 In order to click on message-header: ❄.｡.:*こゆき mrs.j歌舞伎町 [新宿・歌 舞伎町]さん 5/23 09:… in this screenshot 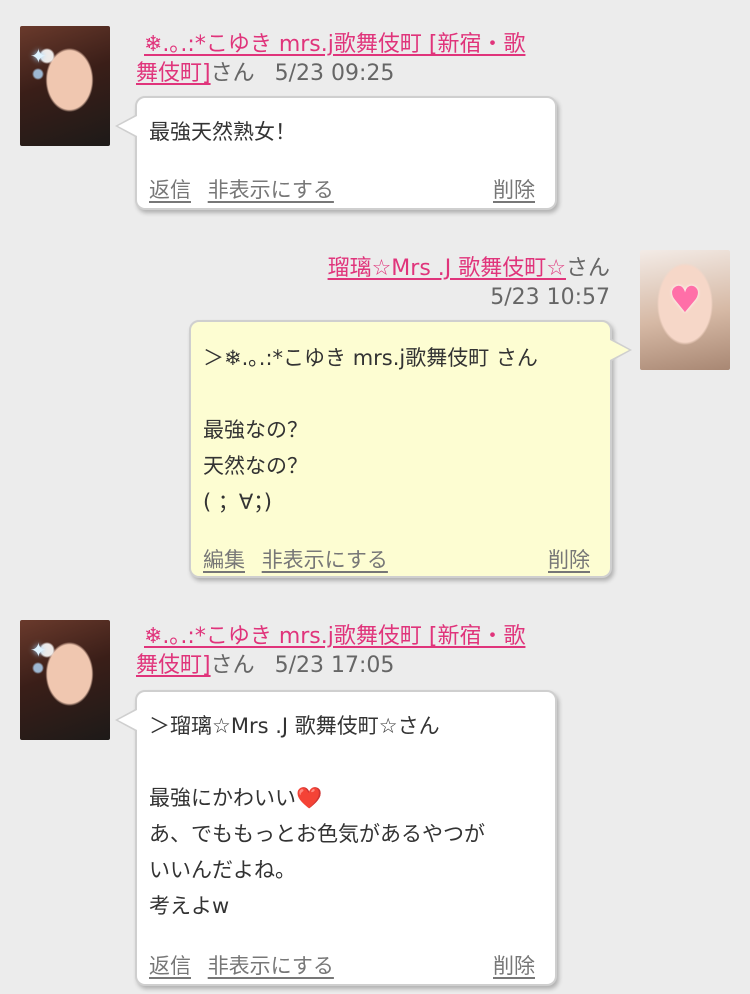, I will do `click(351, 59)`.